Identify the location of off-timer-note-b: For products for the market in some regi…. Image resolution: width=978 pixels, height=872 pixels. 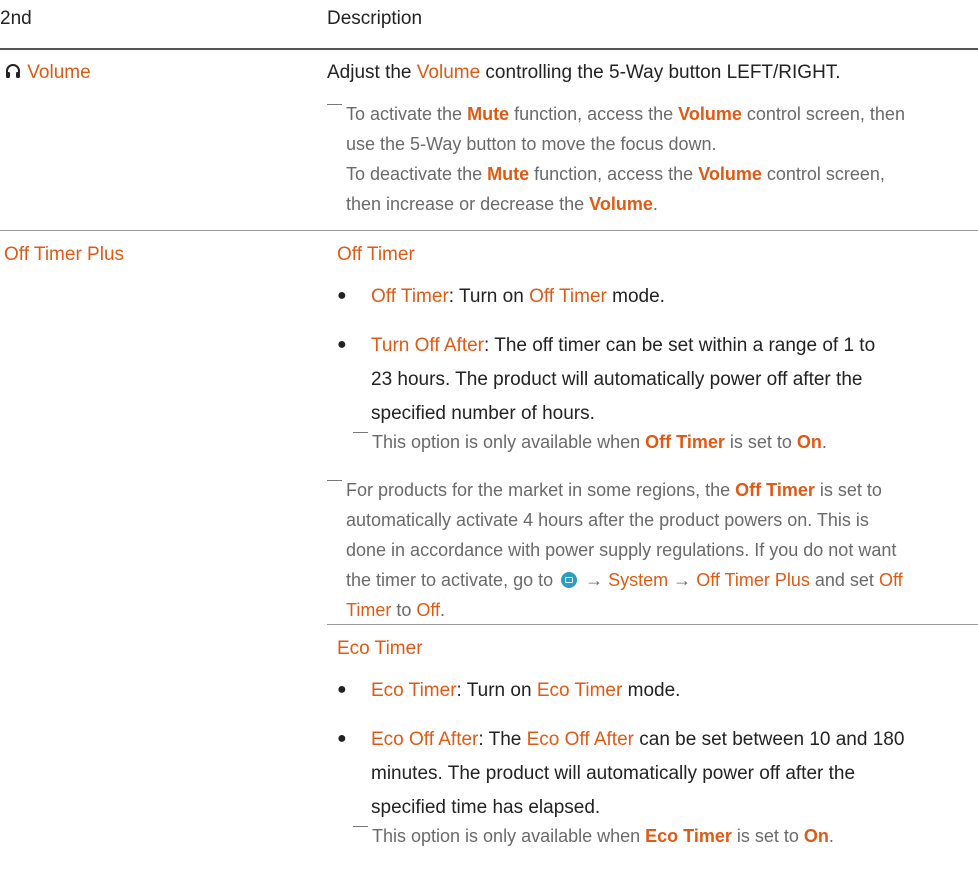
(615, 550).